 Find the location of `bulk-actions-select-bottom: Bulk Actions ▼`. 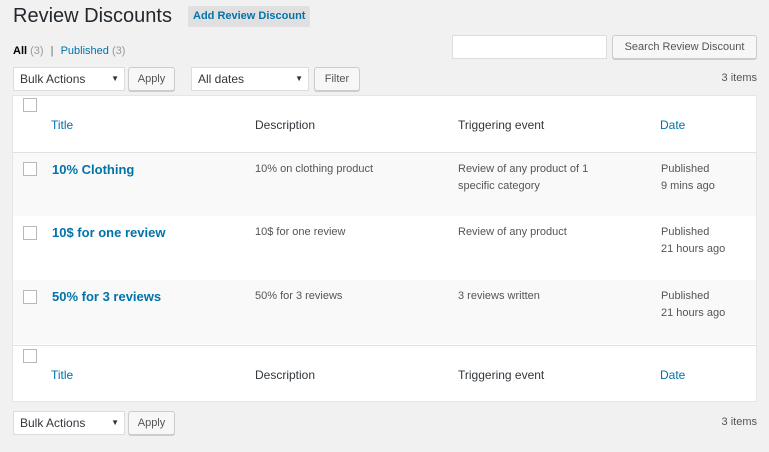

bulk-actions-select-bottom: Bulk Actions ▼ is located at coordinates (69, 423).